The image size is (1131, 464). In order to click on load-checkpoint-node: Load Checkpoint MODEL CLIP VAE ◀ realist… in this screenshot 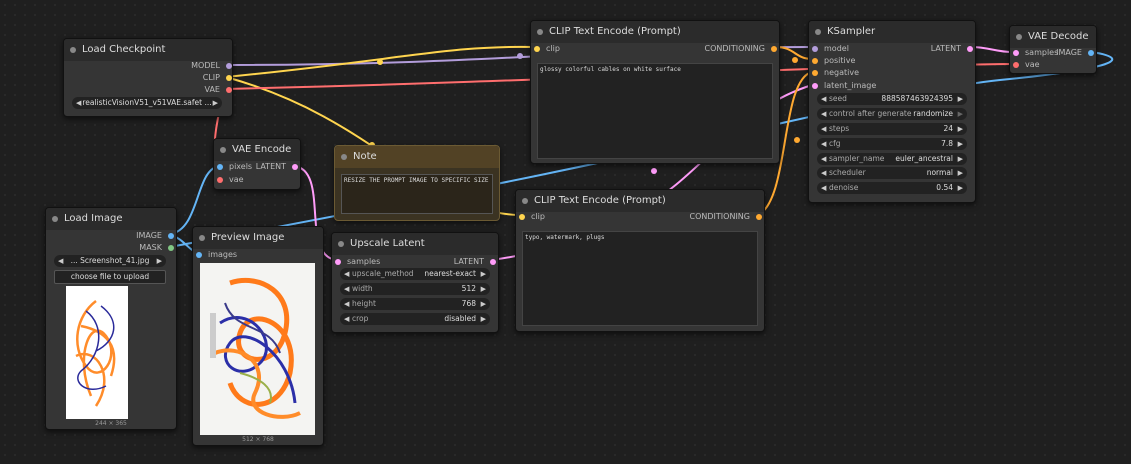, I will do `click(148, 77)`.